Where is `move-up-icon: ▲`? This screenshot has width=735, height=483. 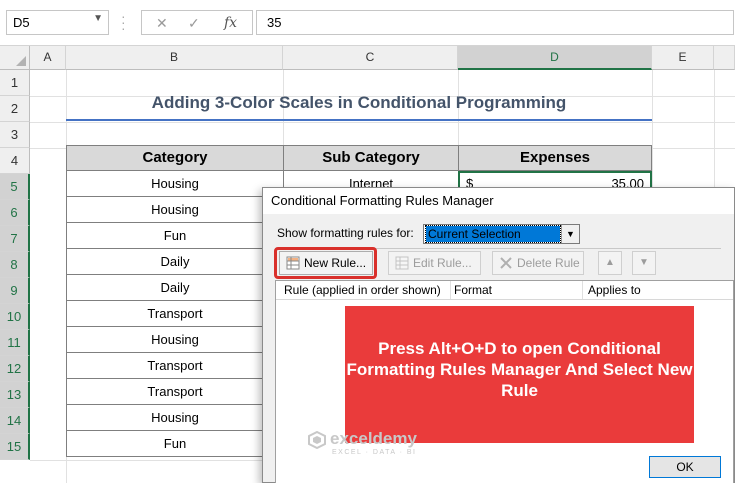 move-up-icon: ▲ is located at coordinates (610, 263).